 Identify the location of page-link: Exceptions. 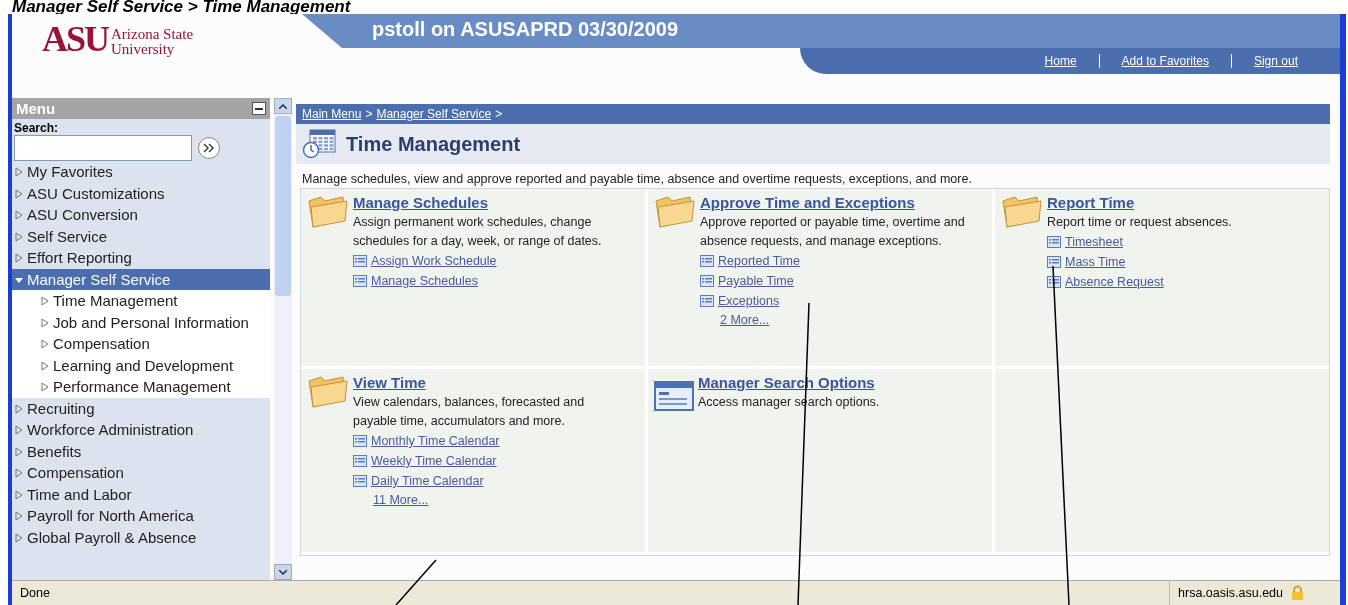
(749, 301).